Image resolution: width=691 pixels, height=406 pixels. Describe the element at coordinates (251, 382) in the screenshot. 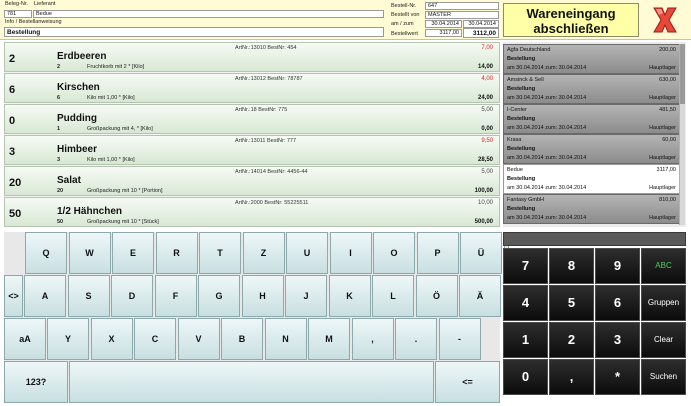

I see `key-space` at that location.